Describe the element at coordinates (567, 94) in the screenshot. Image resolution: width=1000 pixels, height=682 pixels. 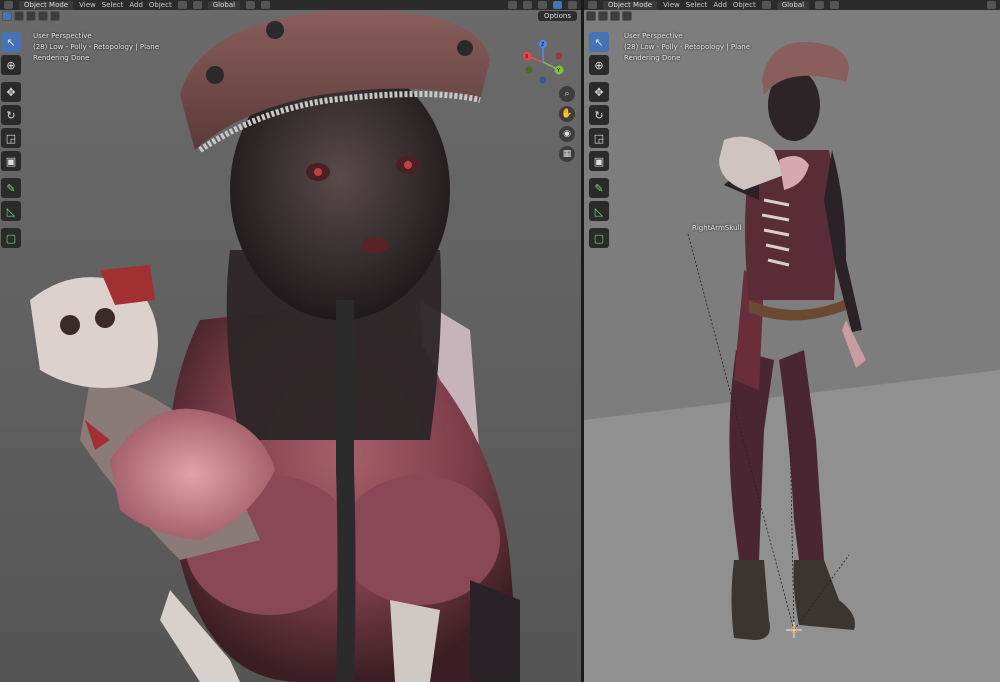
I see `zoom-icon: ⌕` at that location.